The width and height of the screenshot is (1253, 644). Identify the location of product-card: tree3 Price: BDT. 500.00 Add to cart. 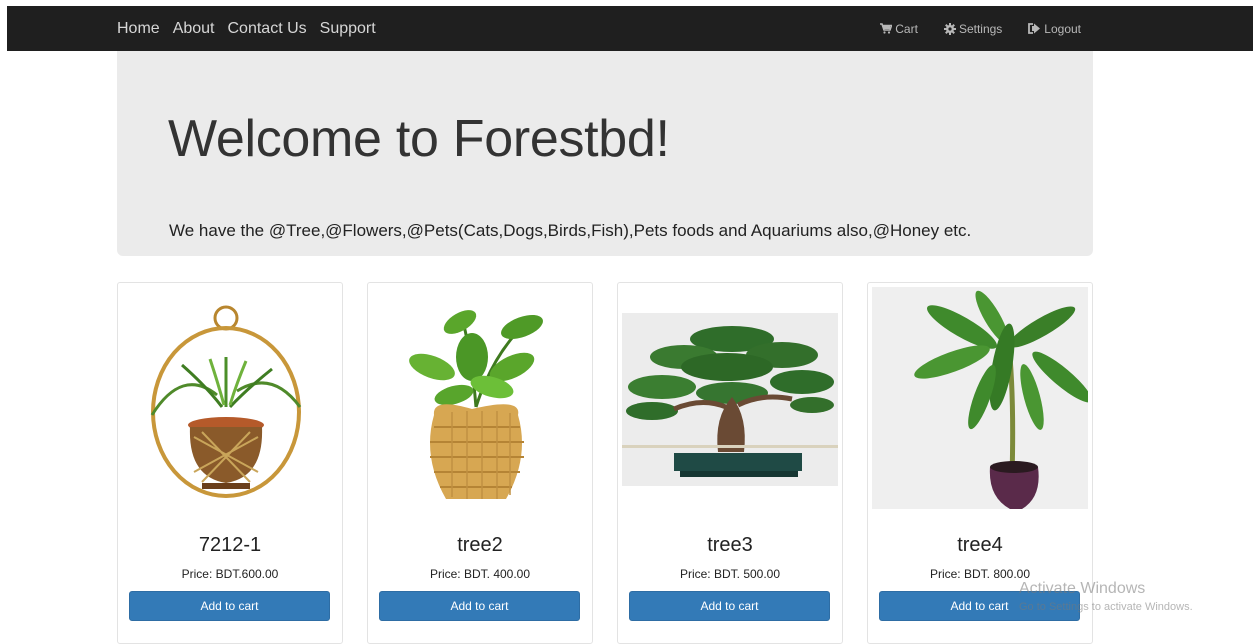
(730, 463).